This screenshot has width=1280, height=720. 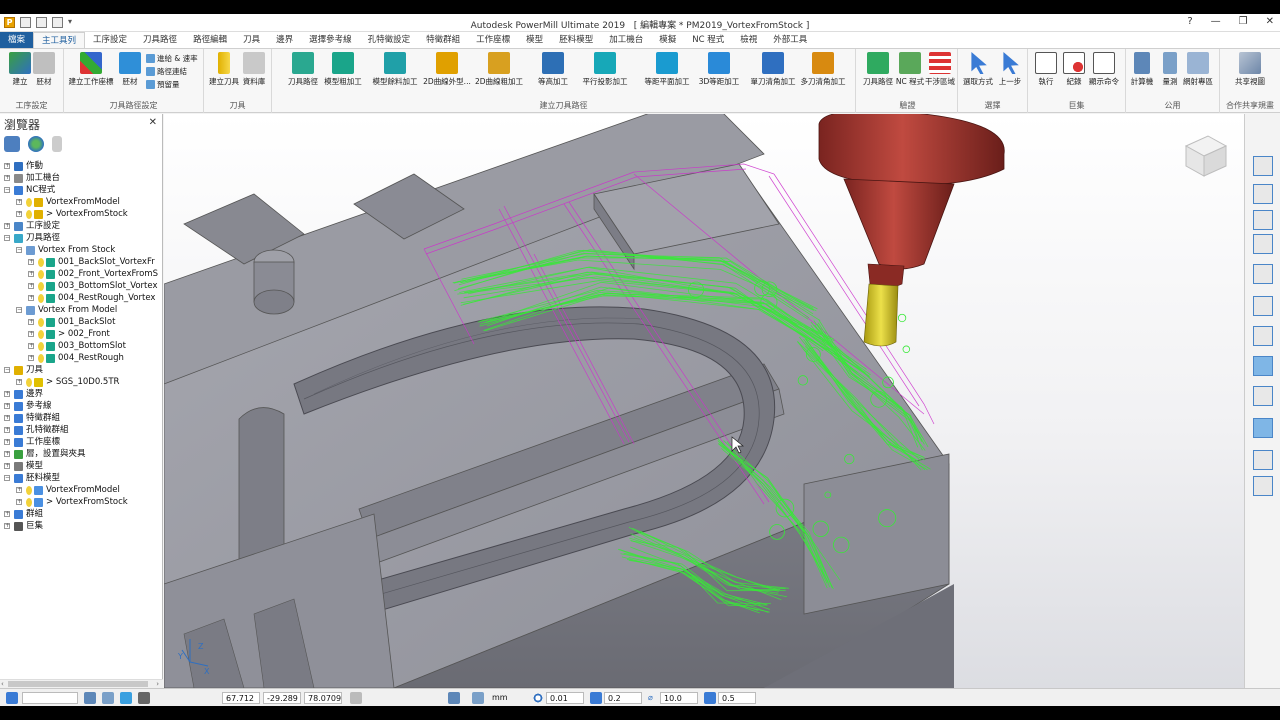 I want to click on scroll-left-icon: ‹, so click(x=2, y=684).